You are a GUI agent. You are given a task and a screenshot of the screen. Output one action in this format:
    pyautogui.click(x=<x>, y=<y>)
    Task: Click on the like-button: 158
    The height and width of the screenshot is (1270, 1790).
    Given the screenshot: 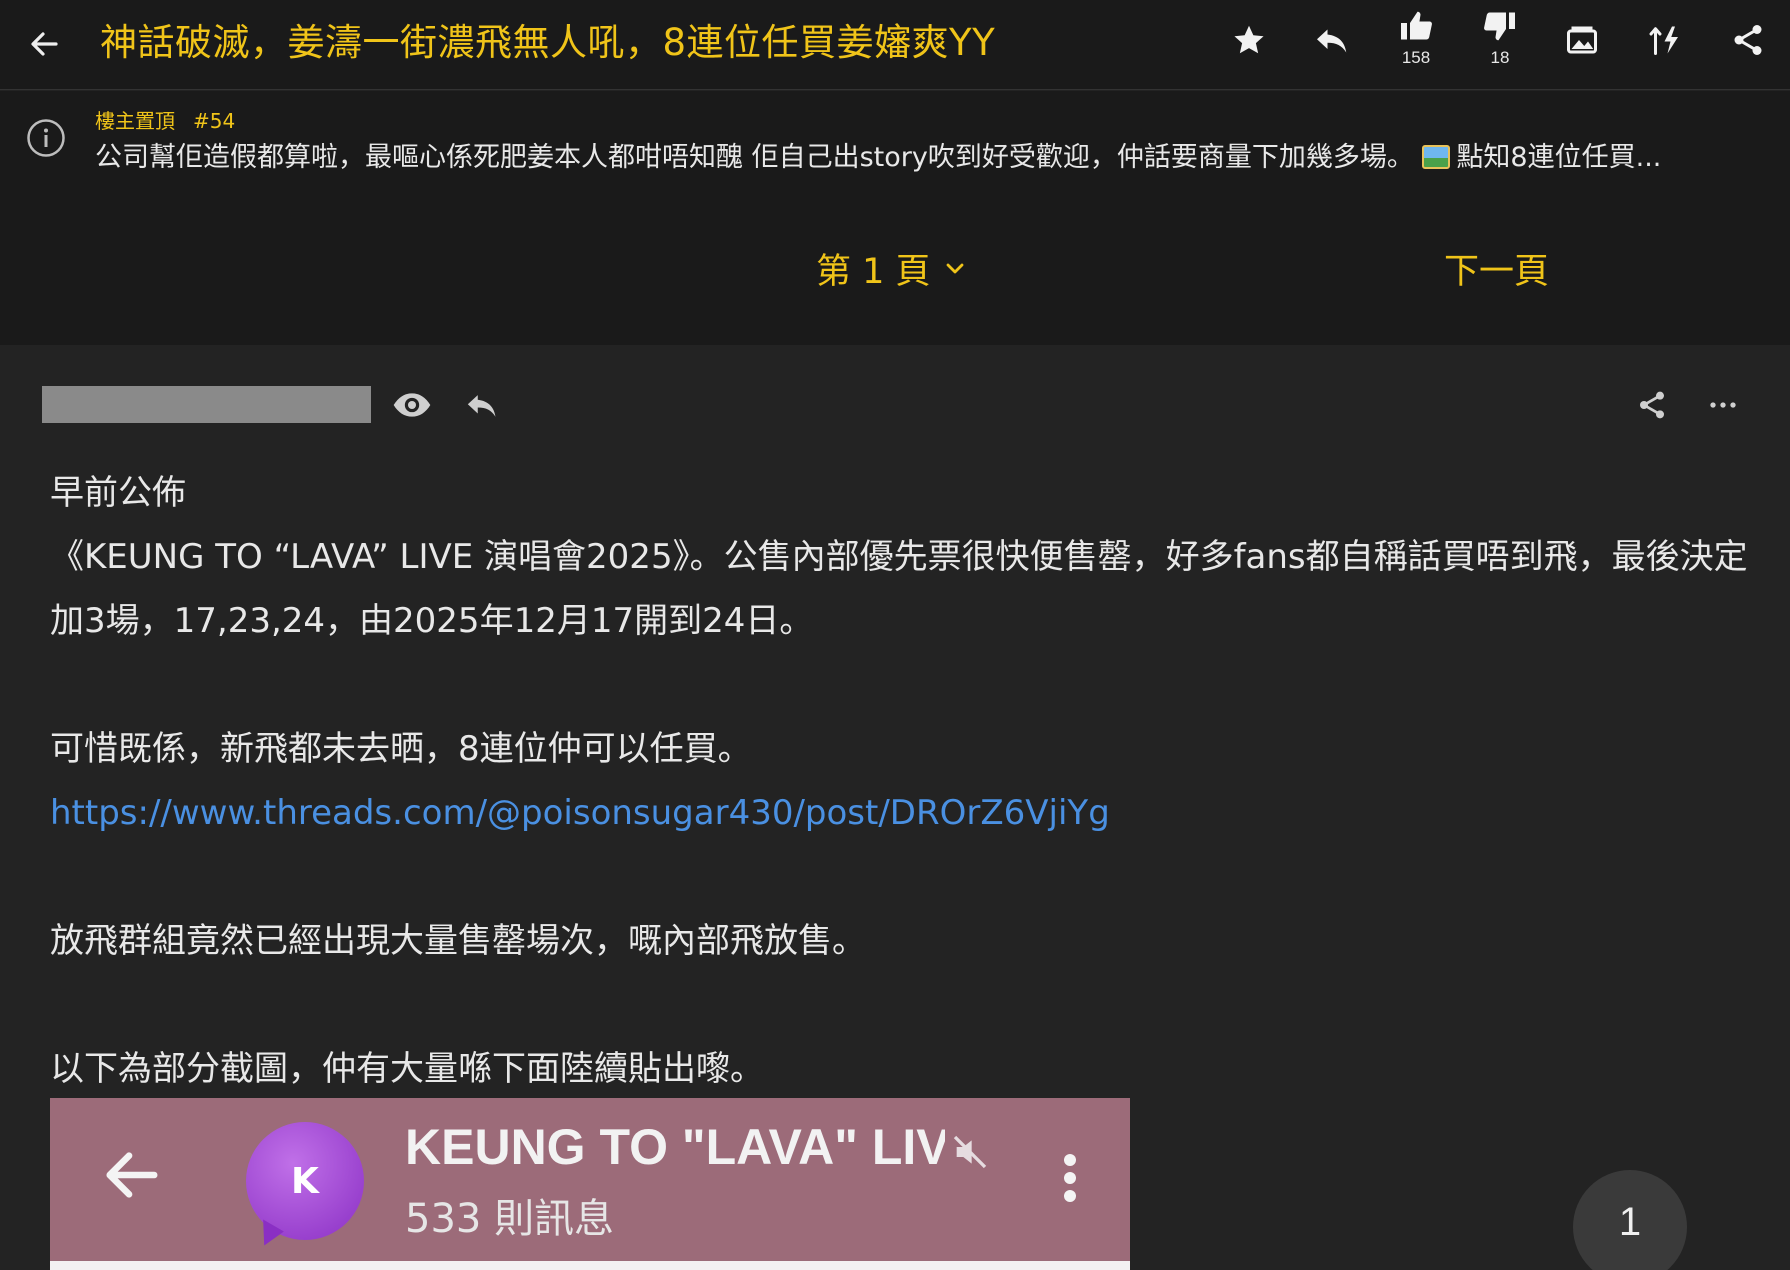 What is the action you would take?
    pyautogui.click(x=1416, y=38)
    